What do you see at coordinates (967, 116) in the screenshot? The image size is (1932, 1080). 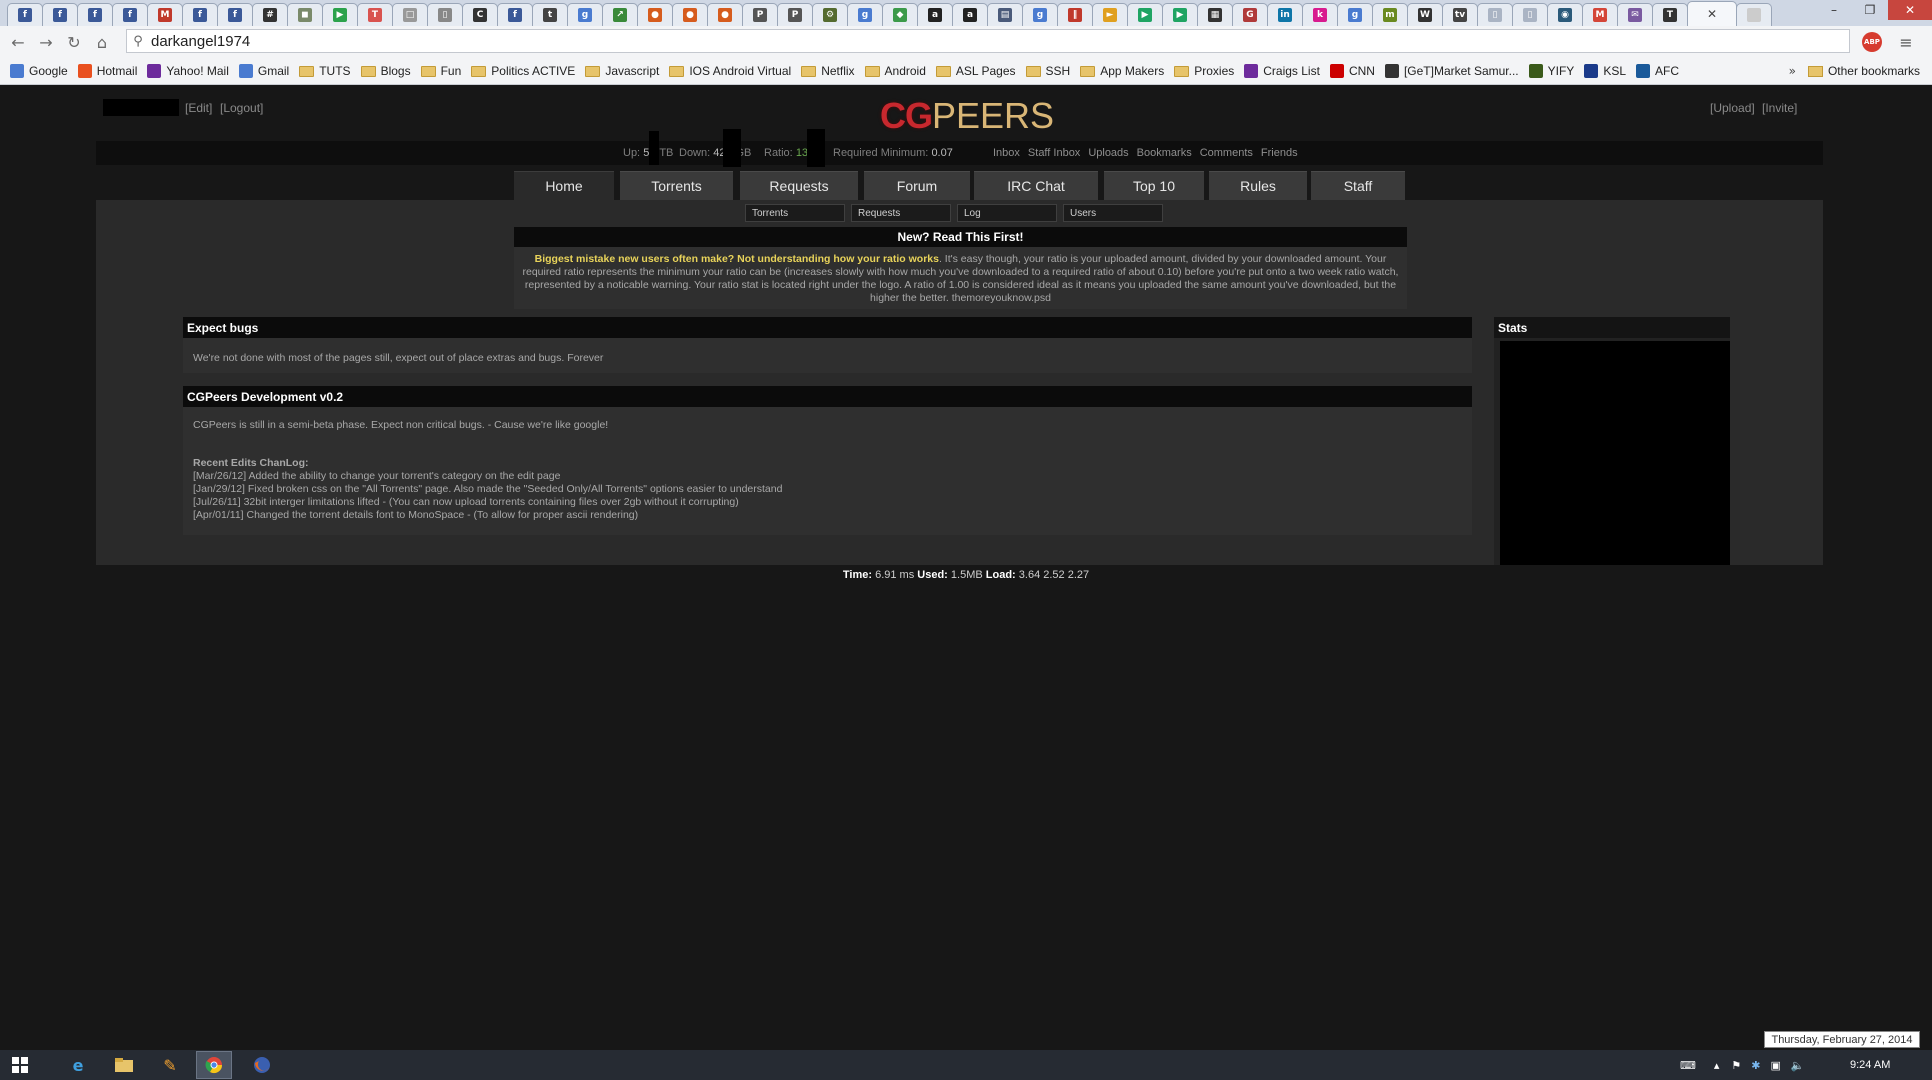 I see `site-logo: CG PEERS` at bounding box center [967, 116].